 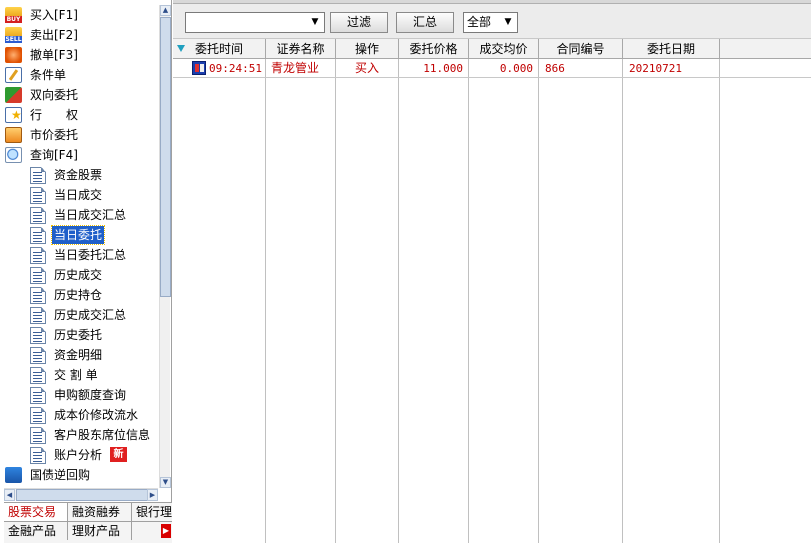 What do you see at coordinates (48, 75) in the screenshot?
I see `nav-conditional-label: 条件单` at bounding box center [48, 75].